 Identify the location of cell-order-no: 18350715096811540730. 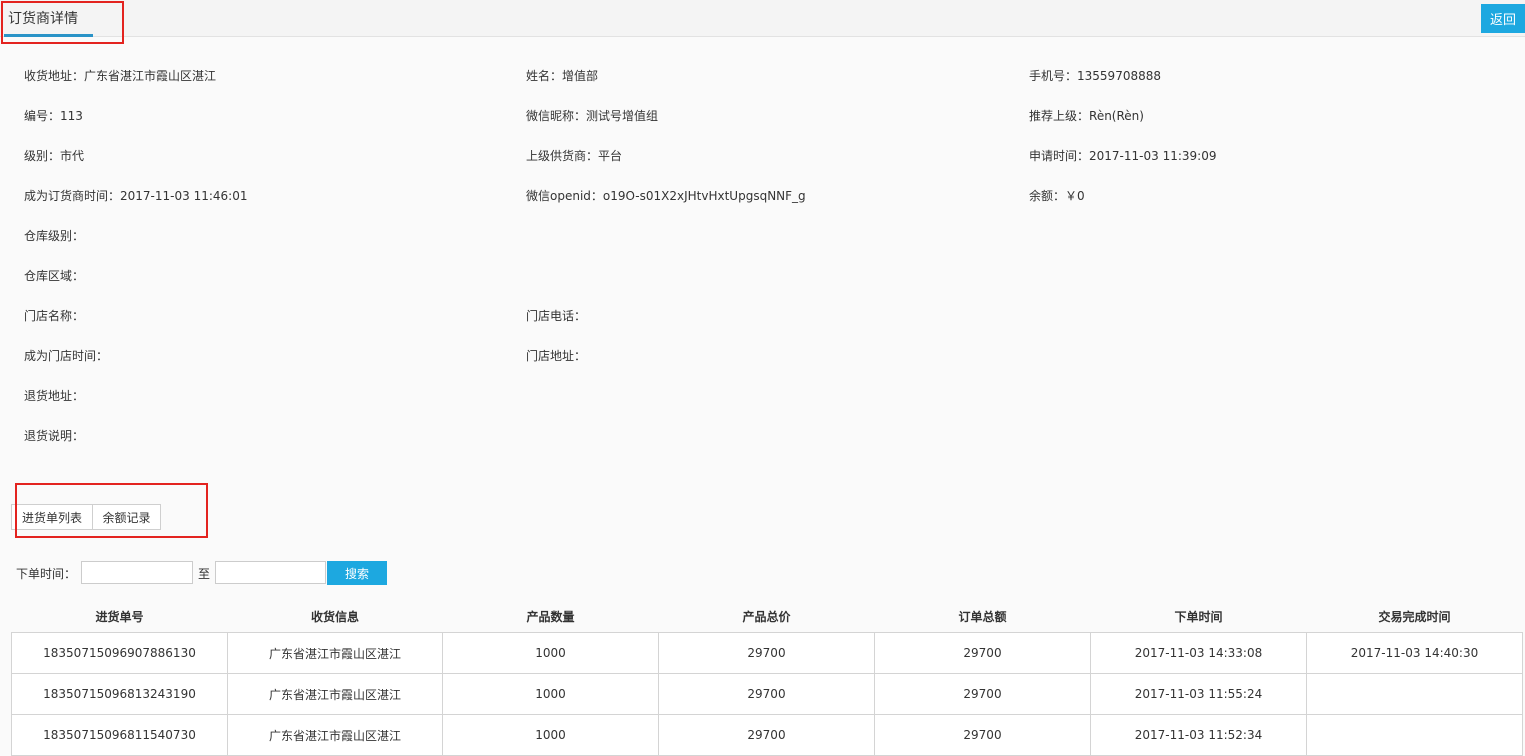
(119, 735).